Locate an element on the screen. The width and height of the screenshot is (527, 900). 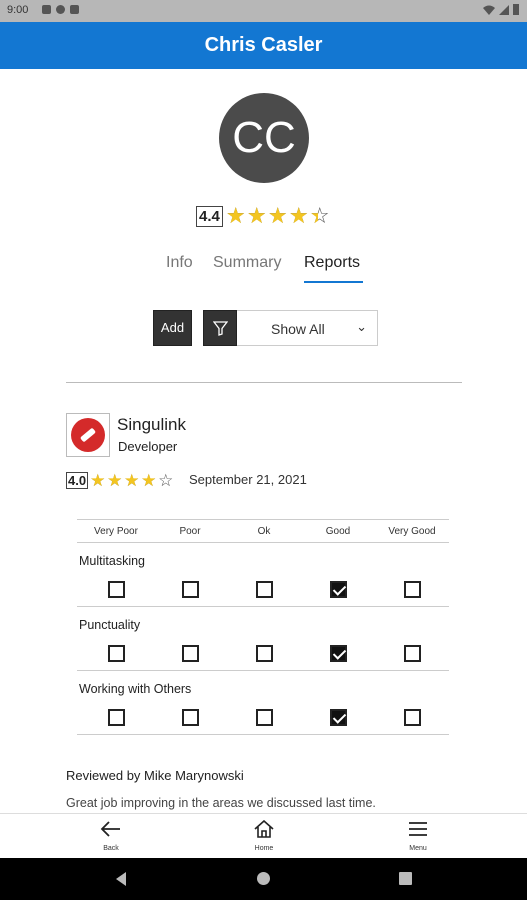
company-logo is located at coordinates (88, 435).